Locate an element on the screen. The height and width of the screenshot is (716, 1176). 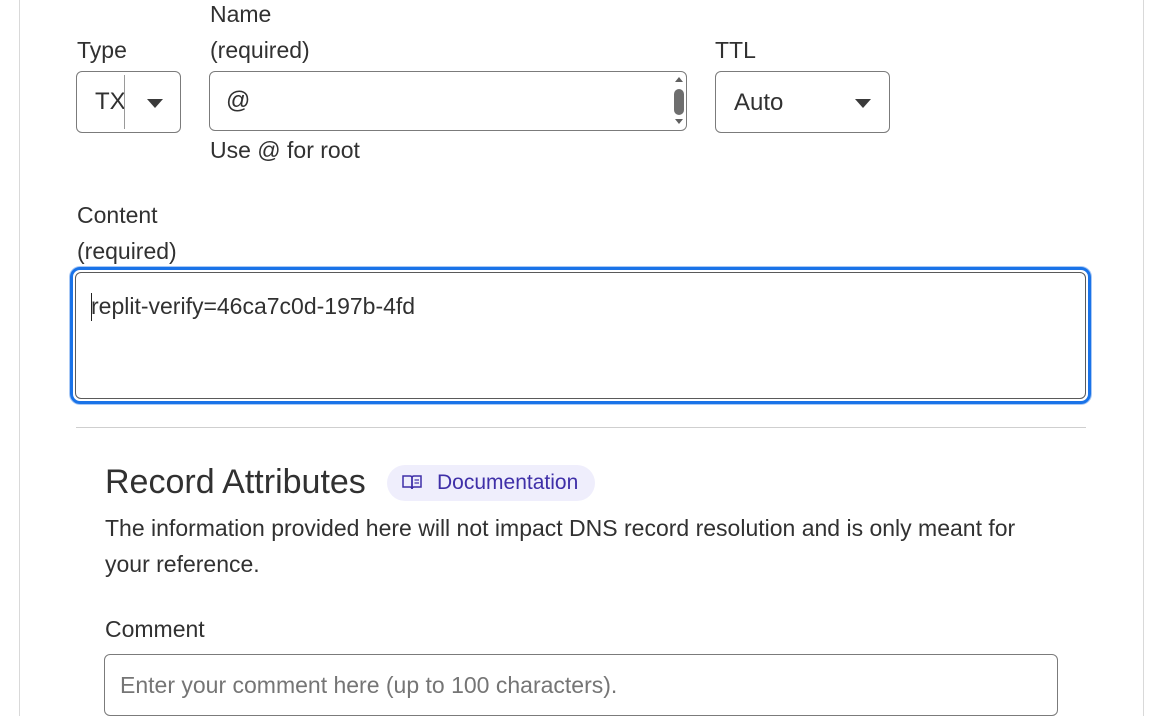
book-icon is located at coordinates (412, 482).